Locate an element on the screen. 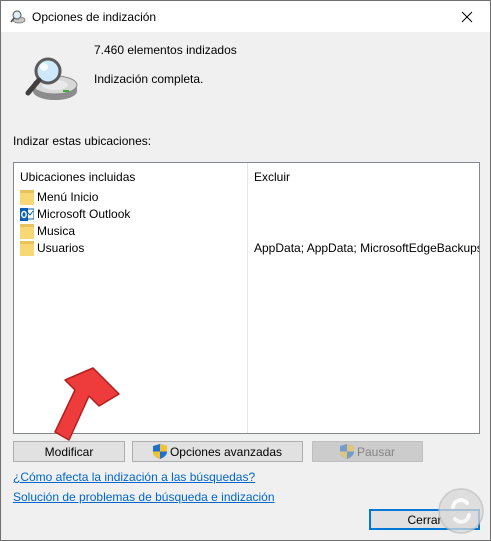 The height and width of the screenshot is (541, 491). advanced-options-button: Opciones avanzadas is located at coordinates (217, 451).